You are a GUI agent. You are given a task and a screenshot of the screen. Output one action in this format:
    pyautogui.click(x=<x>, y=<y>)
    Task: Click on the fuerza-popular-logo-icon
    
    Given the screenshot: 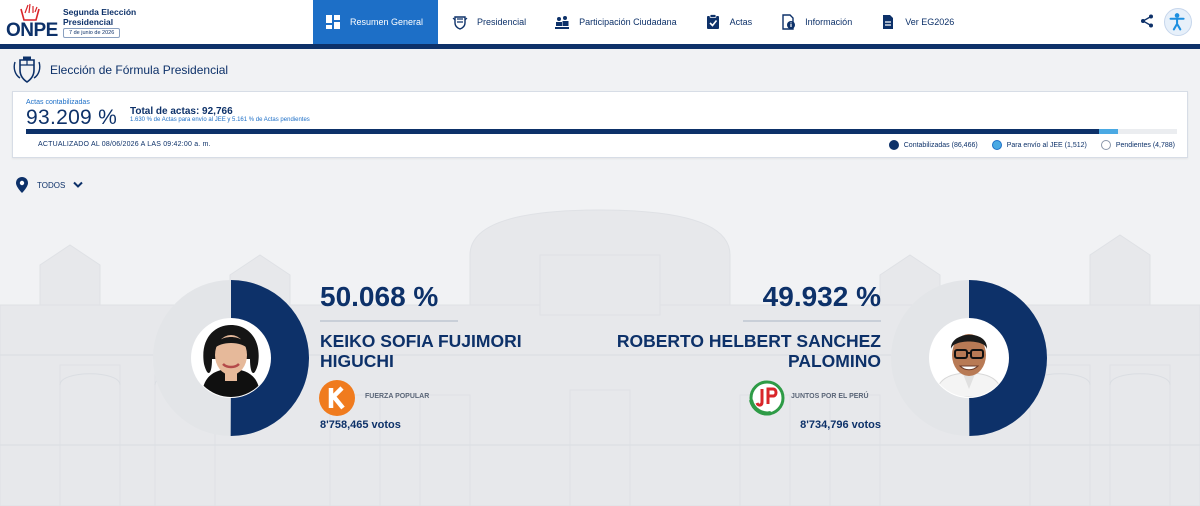 What is the action you would take?
    pyautogui.click(x=337, y=398)
    